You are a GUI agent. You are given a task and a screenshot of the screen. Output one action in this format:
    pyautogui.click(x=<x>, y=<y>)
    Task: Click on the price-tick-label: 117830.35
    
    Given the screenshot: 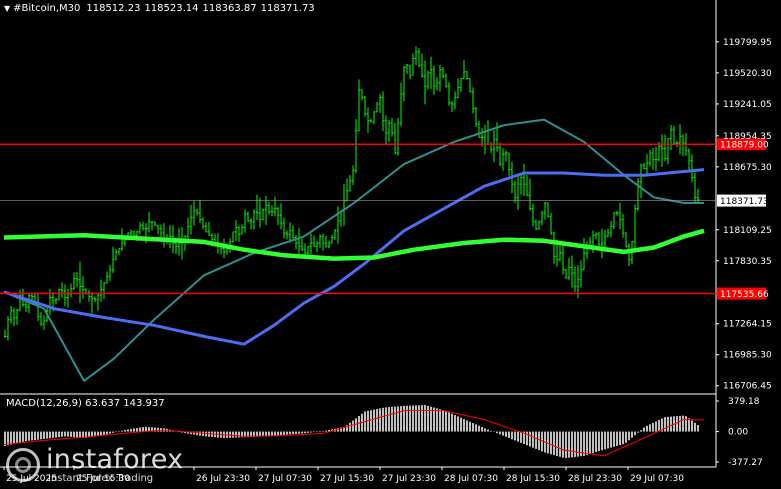 What is the action you would take?
    pyautogui.click(x=747, y=262)
    